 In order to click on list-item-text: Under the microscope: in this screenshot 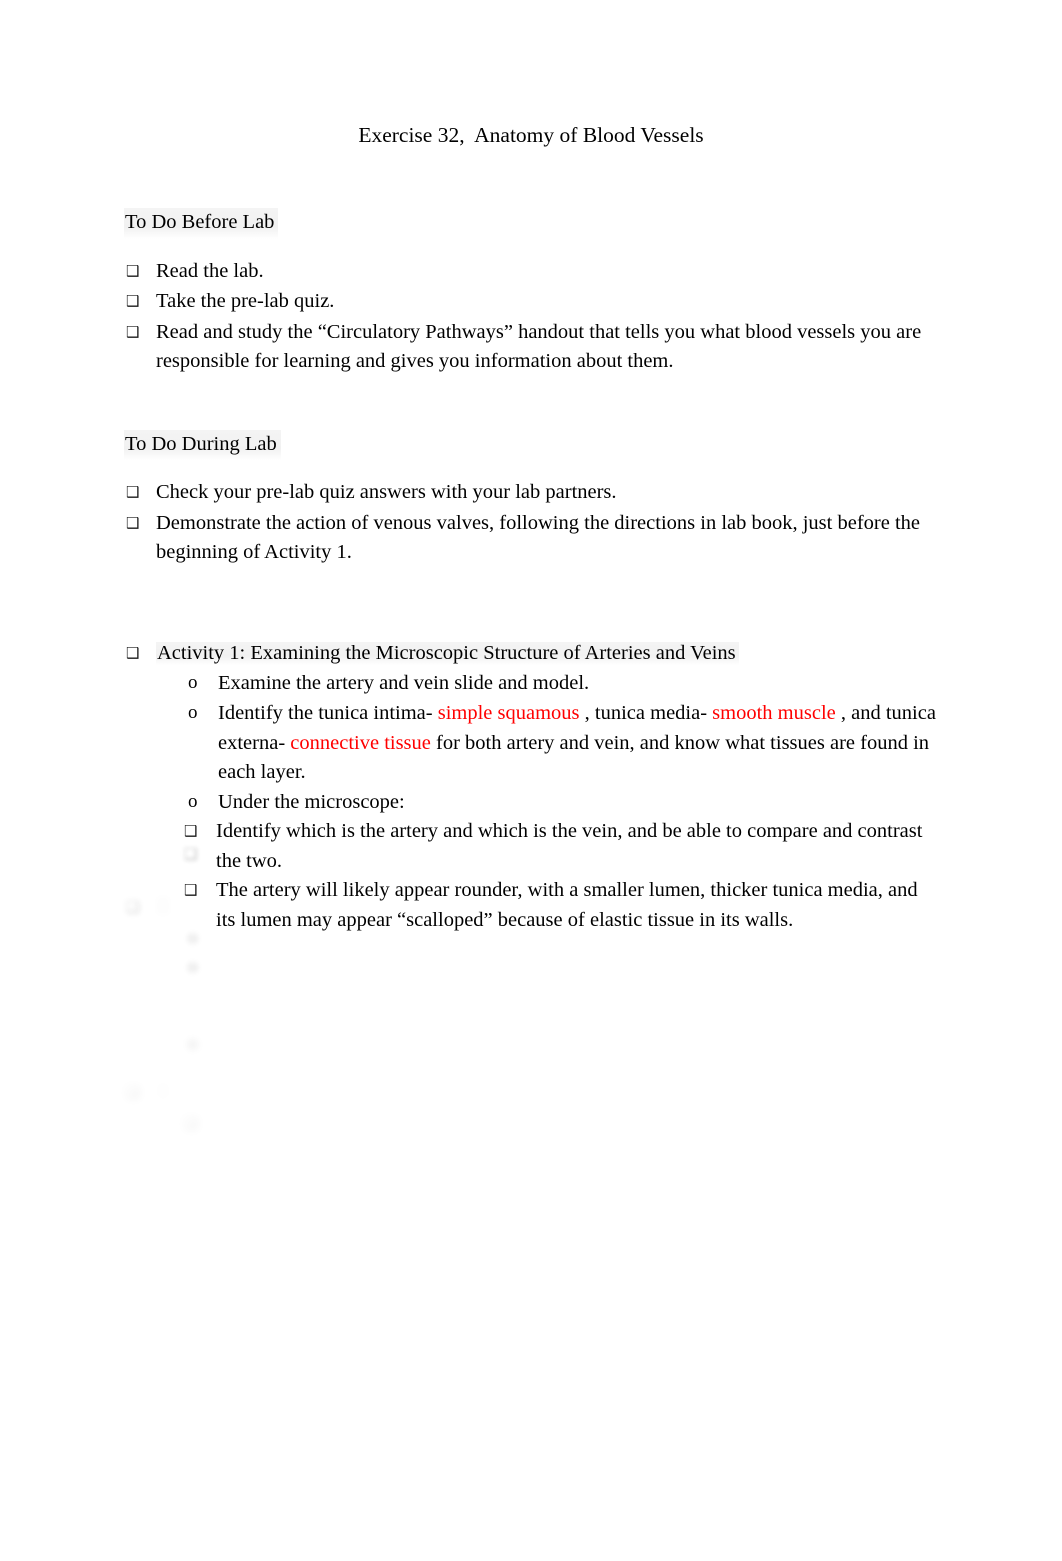, I will do `click(311, 801)`.